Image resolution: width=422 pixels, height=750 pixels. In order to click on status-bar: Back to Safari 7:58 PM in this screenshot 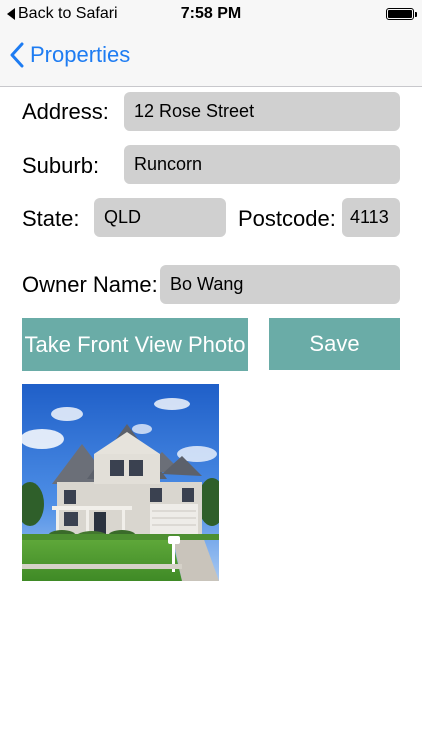, I will do `click(211, 14)`.